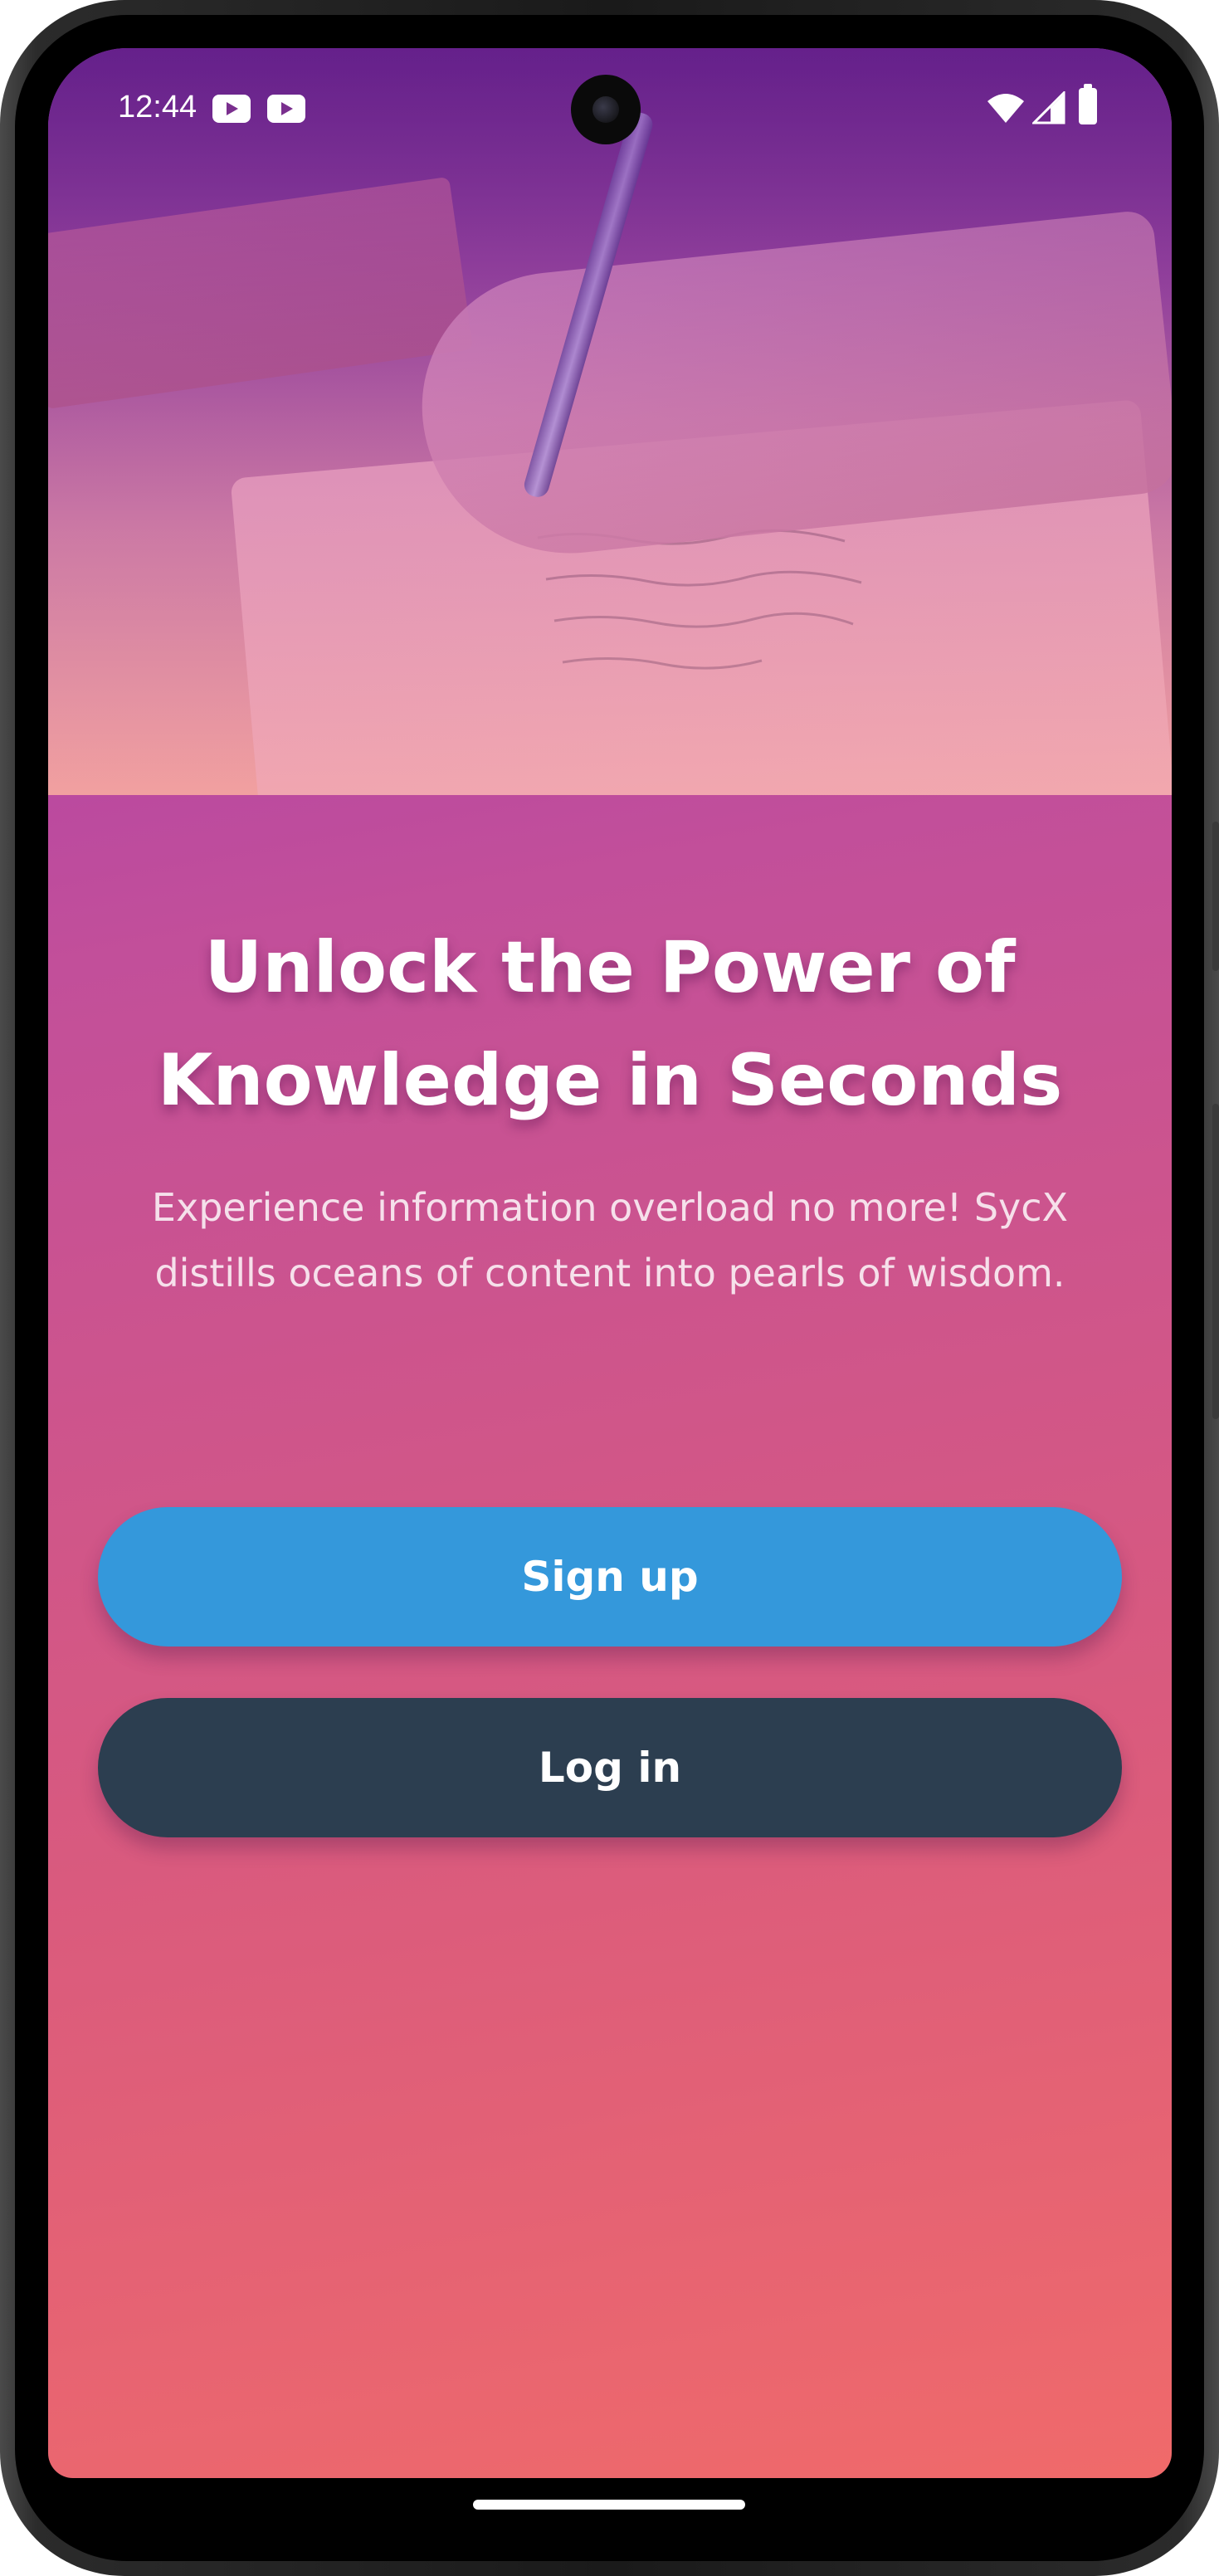 The width and height of the screenshot is (1219, 2576). Describe the element at coordinates (610, 1768) in the screenshot. I see `login-button: Log in` at that location.